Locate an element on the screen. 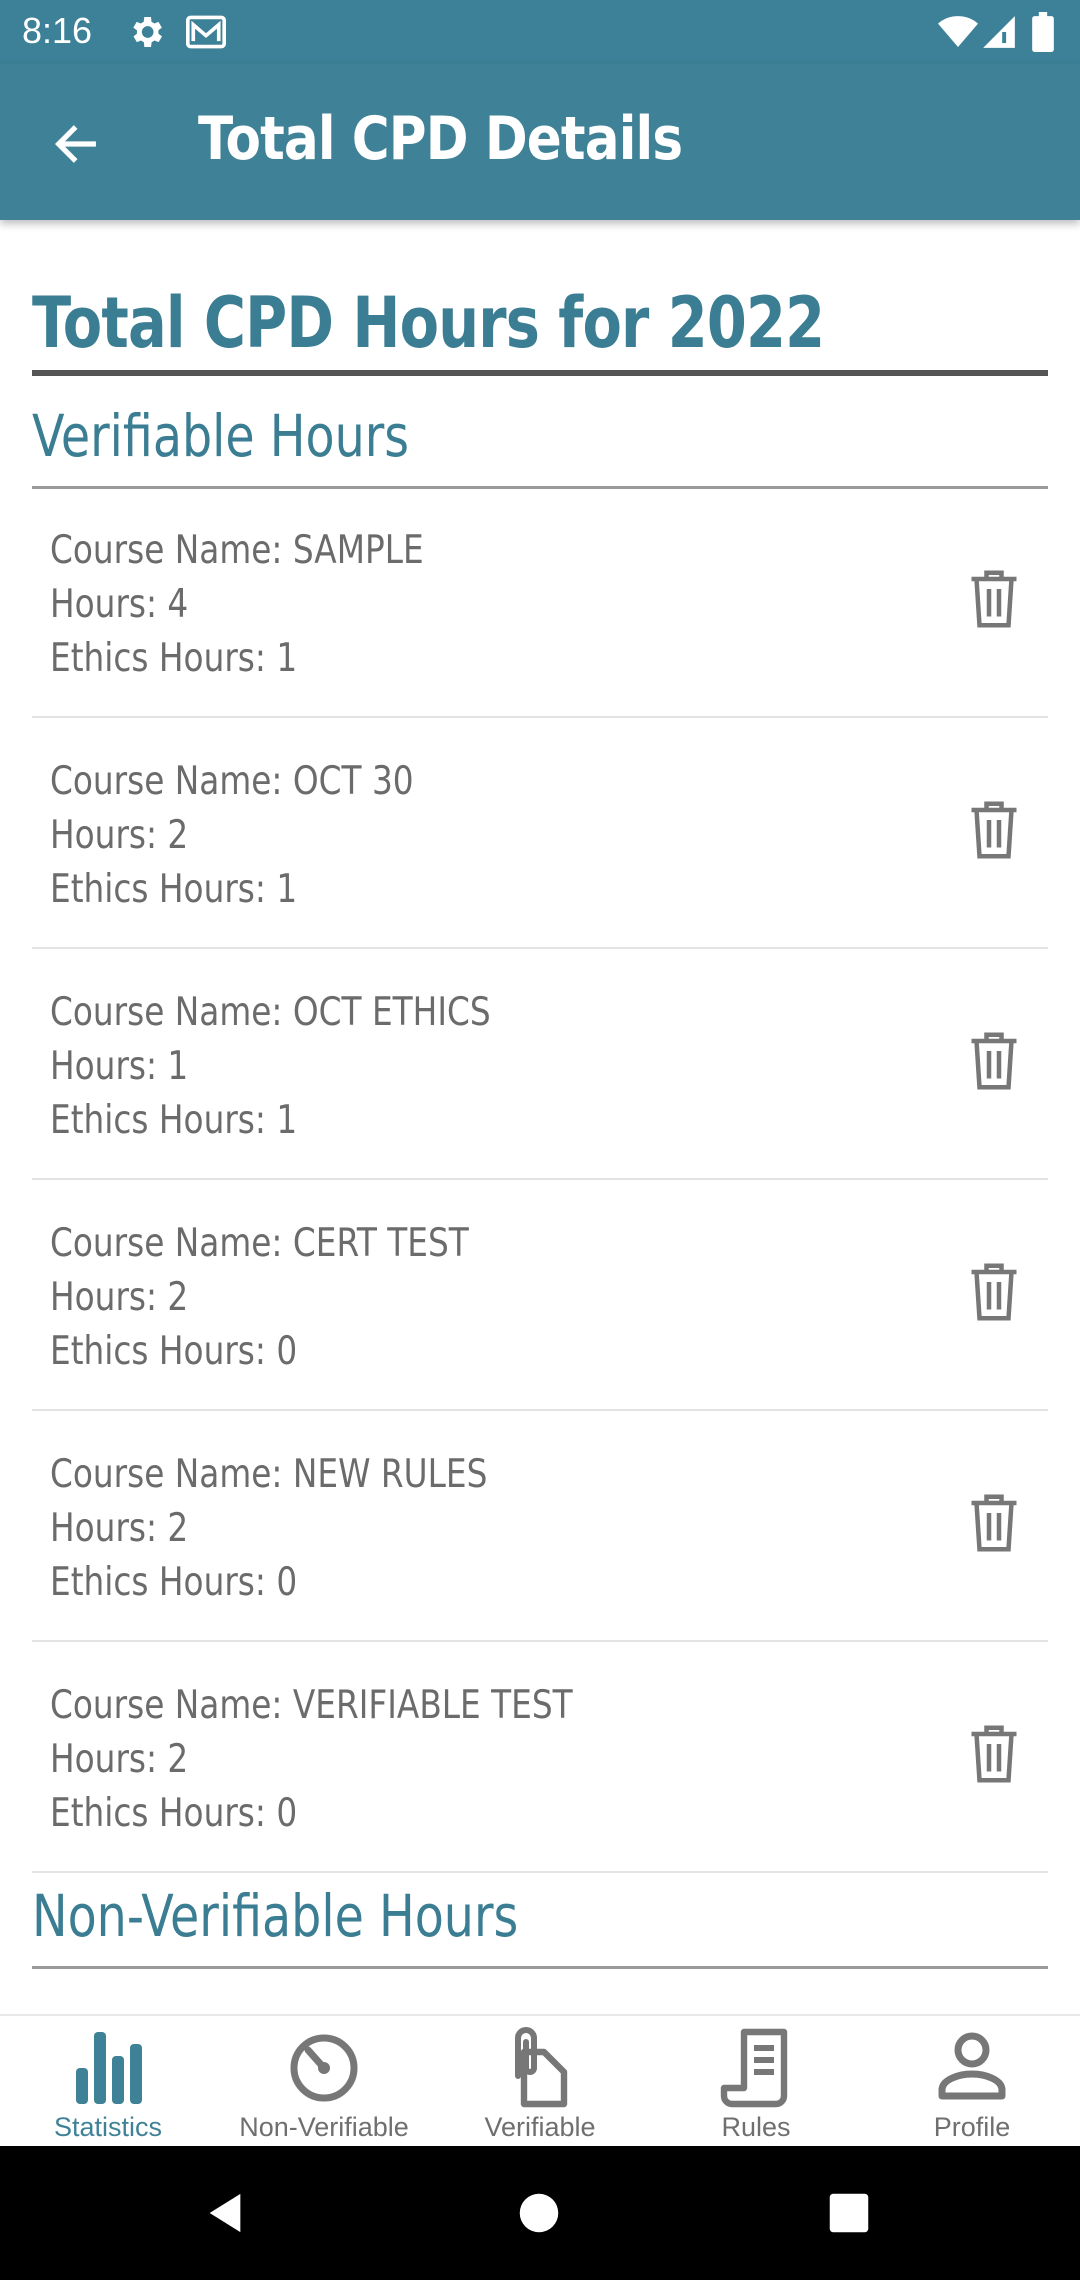 This screenshot has height=2280, width=1080. arrow-back-icon is located at coordinates (75, 144).